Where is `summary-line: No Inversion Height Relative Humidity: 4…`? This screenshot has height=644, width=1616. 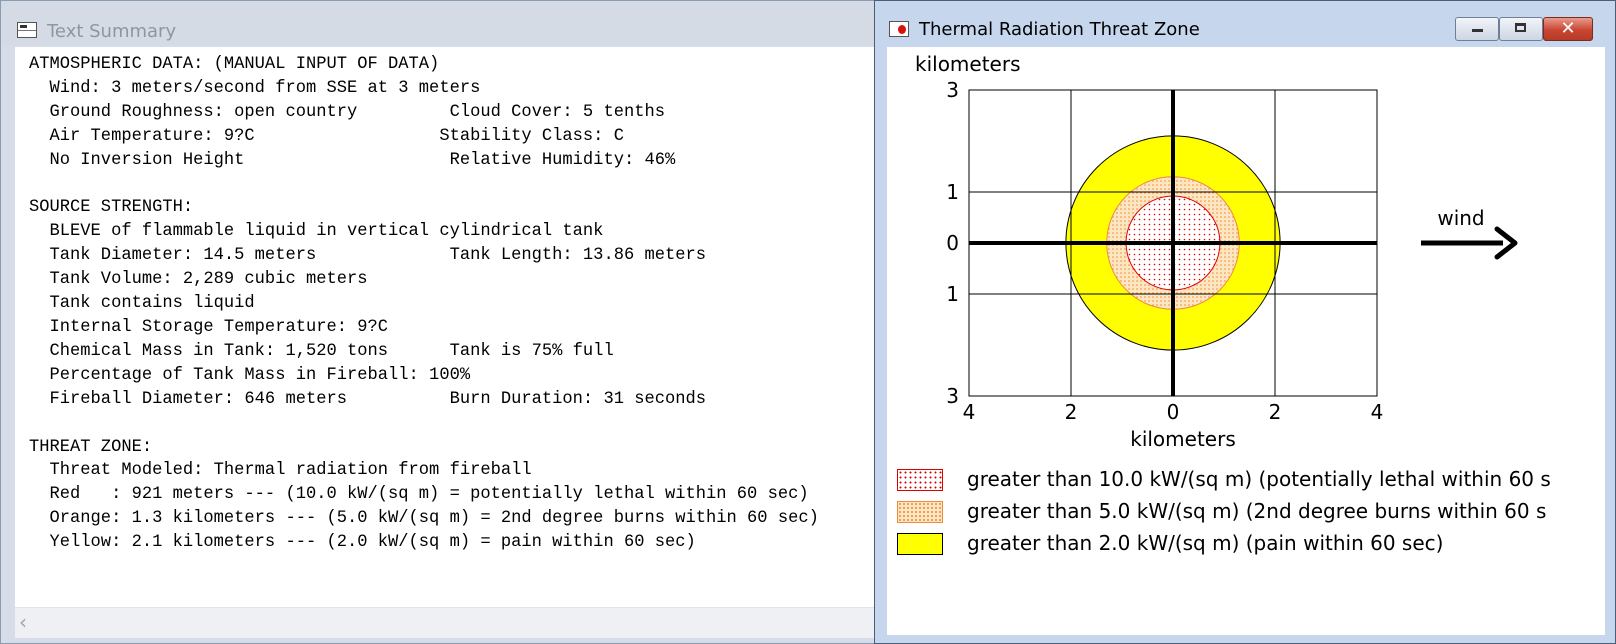
summary-line: No Inversion Height Relative Humidity: 4… is located at coordinates (352, 160).